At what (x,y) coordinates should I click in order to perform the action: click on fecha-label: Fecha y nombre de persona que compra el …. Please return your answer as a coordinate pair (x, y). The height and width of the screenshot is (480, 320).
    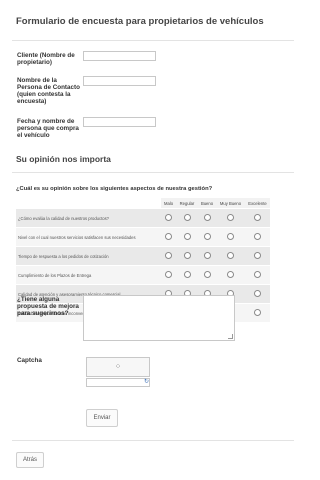
    Looking at the image, I should click on (48, 128).